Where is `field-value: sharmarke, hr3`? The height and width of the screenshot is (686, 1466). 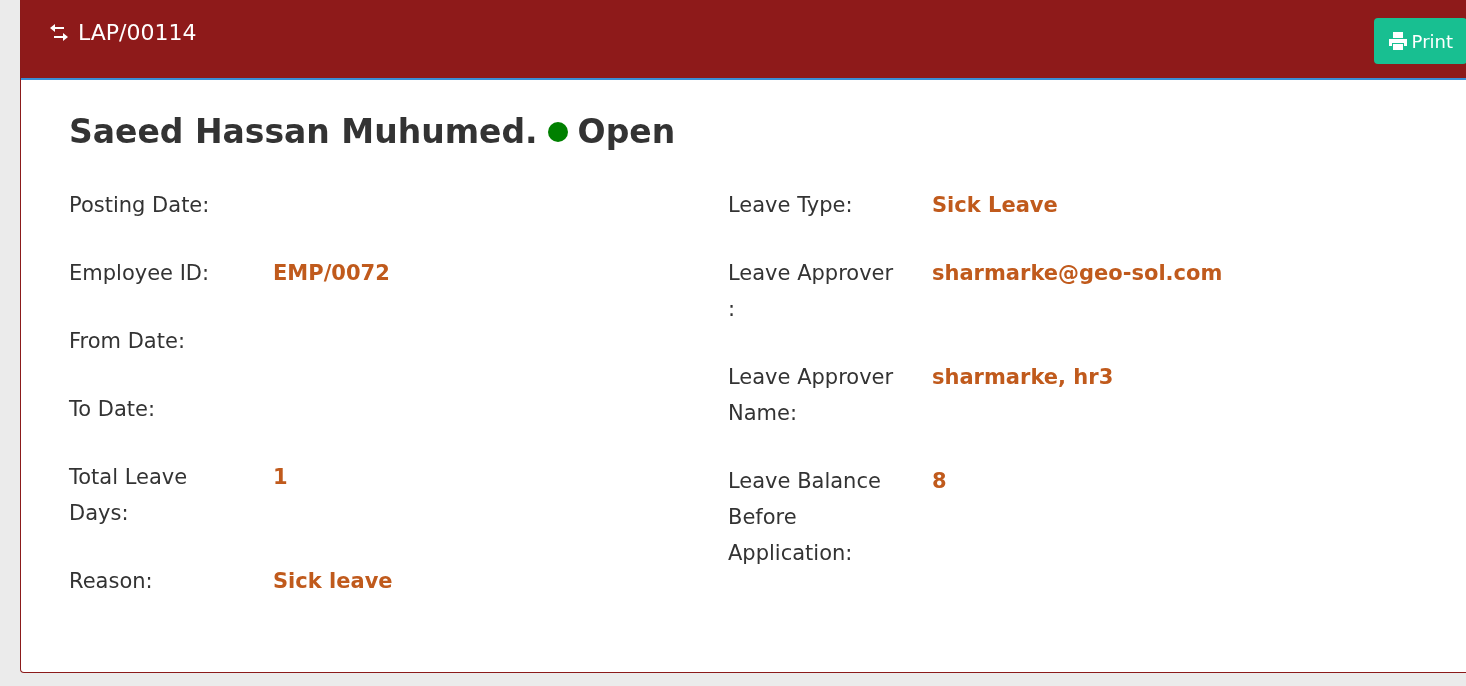
field-value: sharmarke, hr3 is located at coordinates (1023, 377).